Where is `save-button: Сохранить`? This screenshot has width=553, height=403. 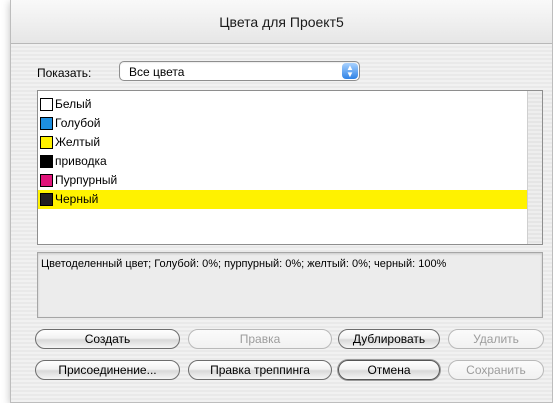
save-button: Сохранить is located at coordinates (496, 370).